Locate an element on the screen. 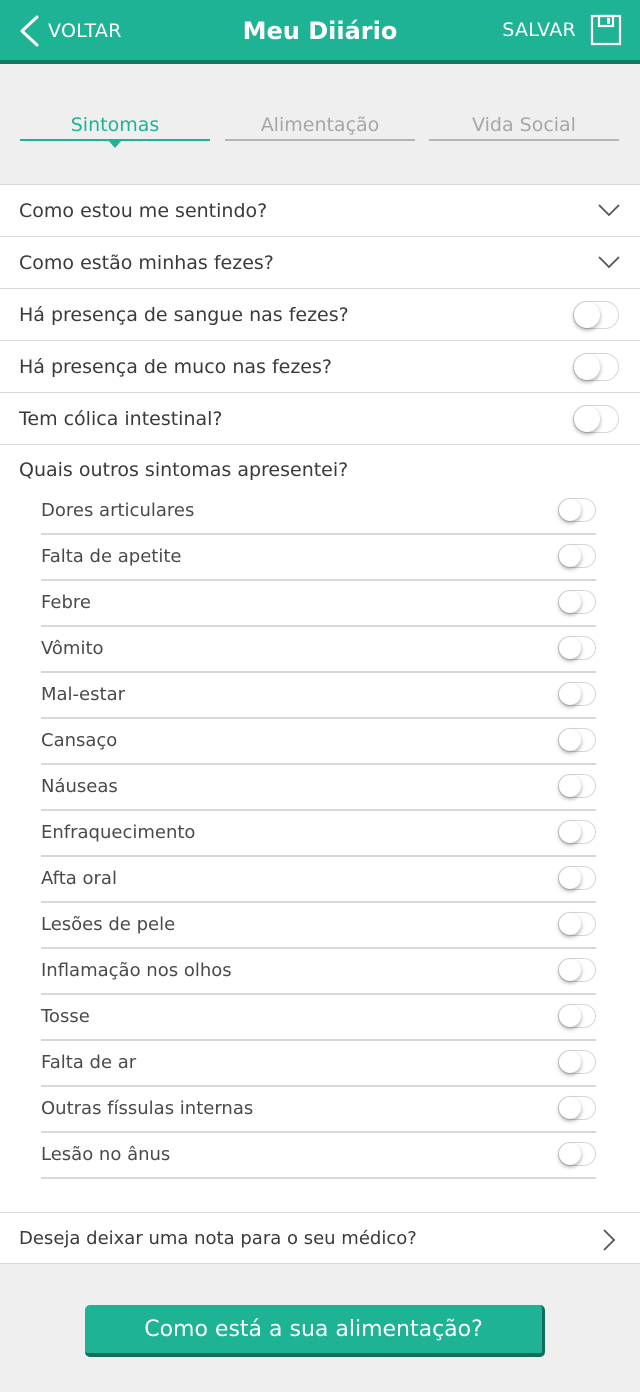 The height and width of the screenshot is (1392, 640). back-button: VOLTAR is located at coordinates (70, 31).